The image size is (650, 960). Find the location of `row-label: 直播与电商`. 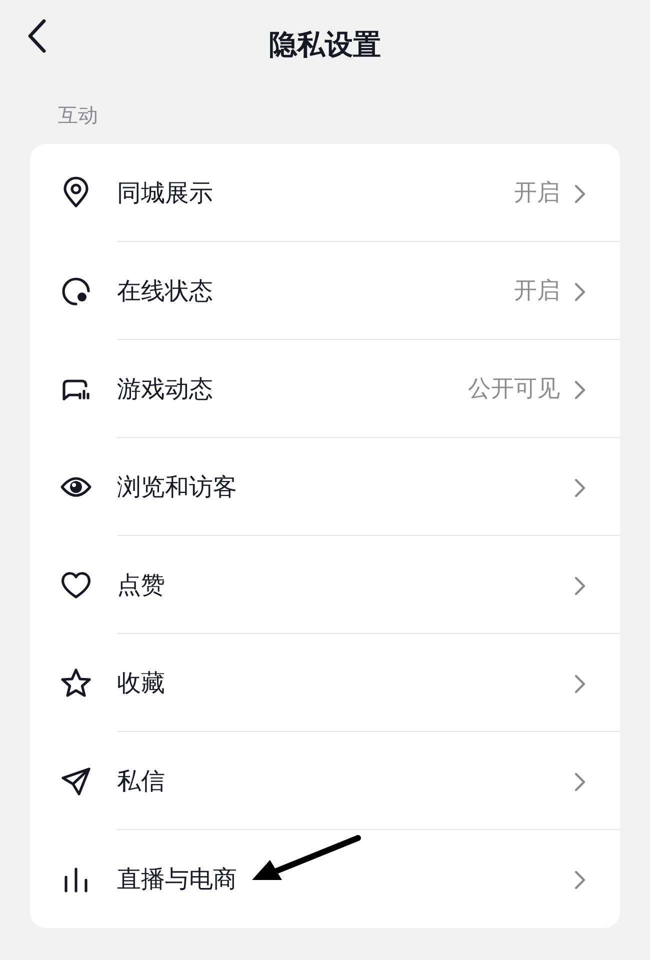

row-label: 直播与电商 is located at coordinates (177, 879).